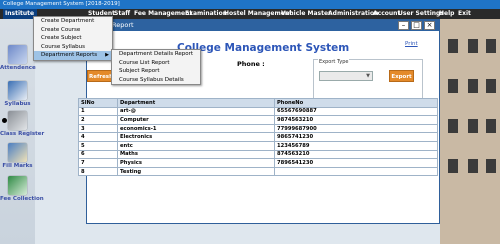 Image resolution: width=500 pixels, height=244 pixels. Describe the element at coordinates (464, 14) in the screenshot. I see `menu-exit: Exit` at that location.